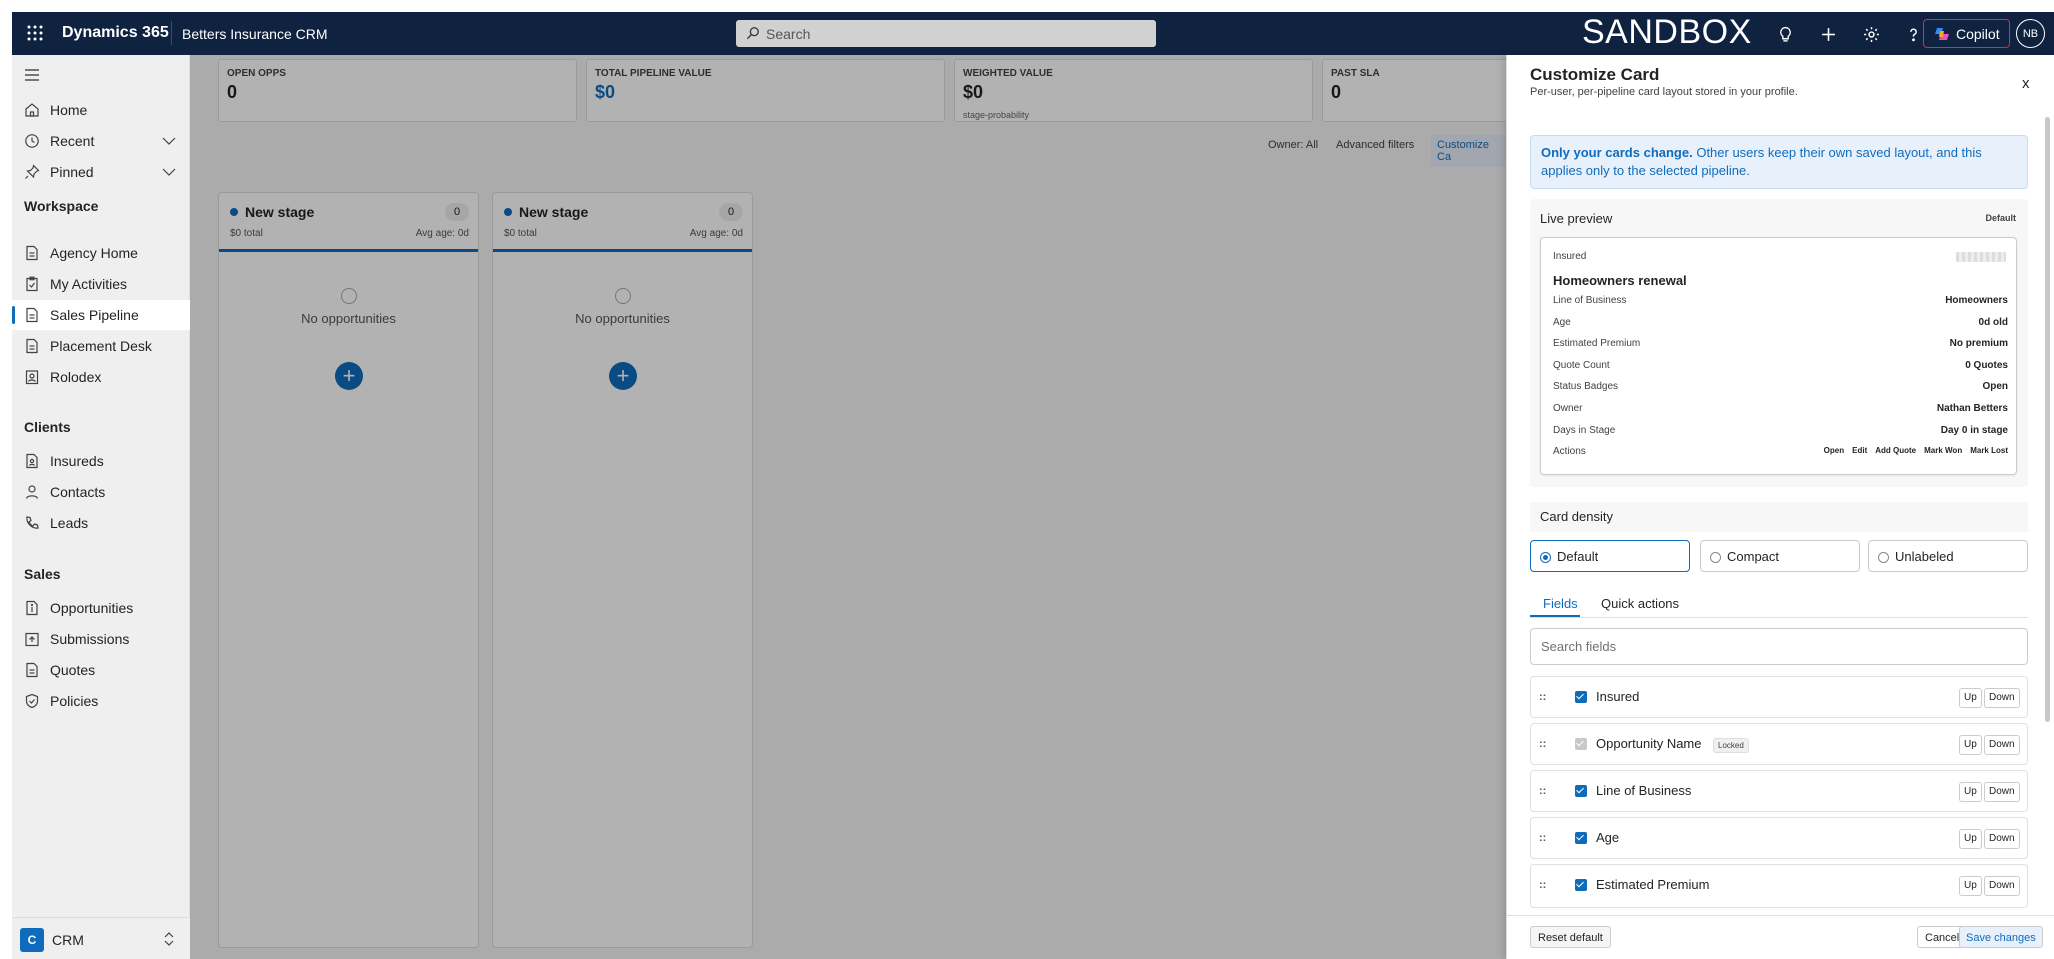 Image resolution: width=2054 pixels, height=959 pixels. I want to click on field-row-insured: :: Insured Up Down, so click(1779, 697).